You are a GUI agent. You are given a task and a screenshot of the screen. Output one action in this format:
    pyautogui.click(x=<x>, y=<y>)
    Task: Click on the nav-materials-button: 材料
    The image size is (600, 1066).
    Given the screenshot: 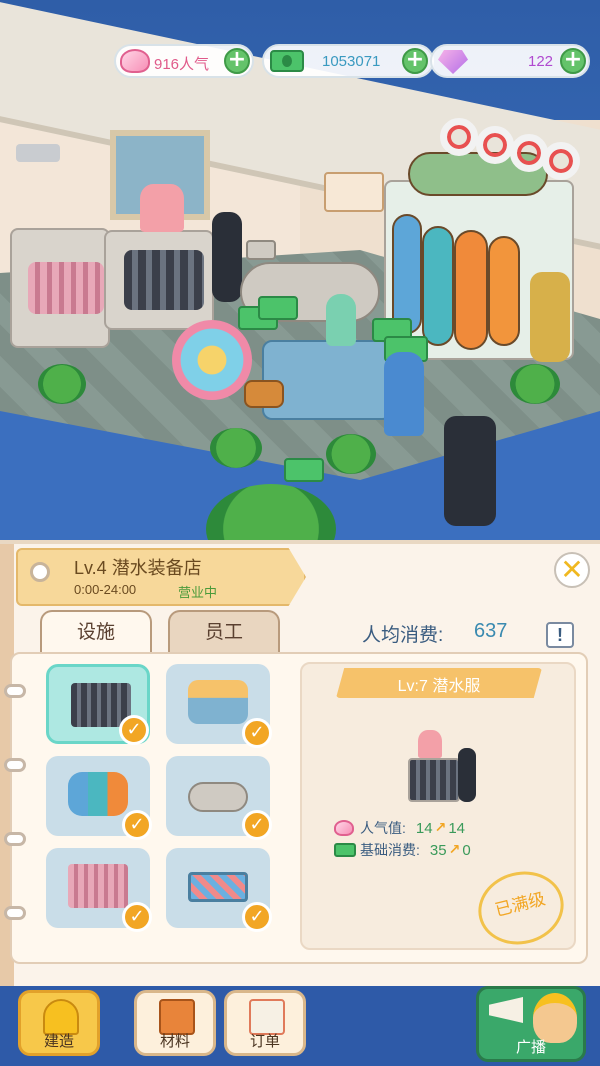 What is the action you would take?
    pyautogui.click(x=175, y=1023)
    